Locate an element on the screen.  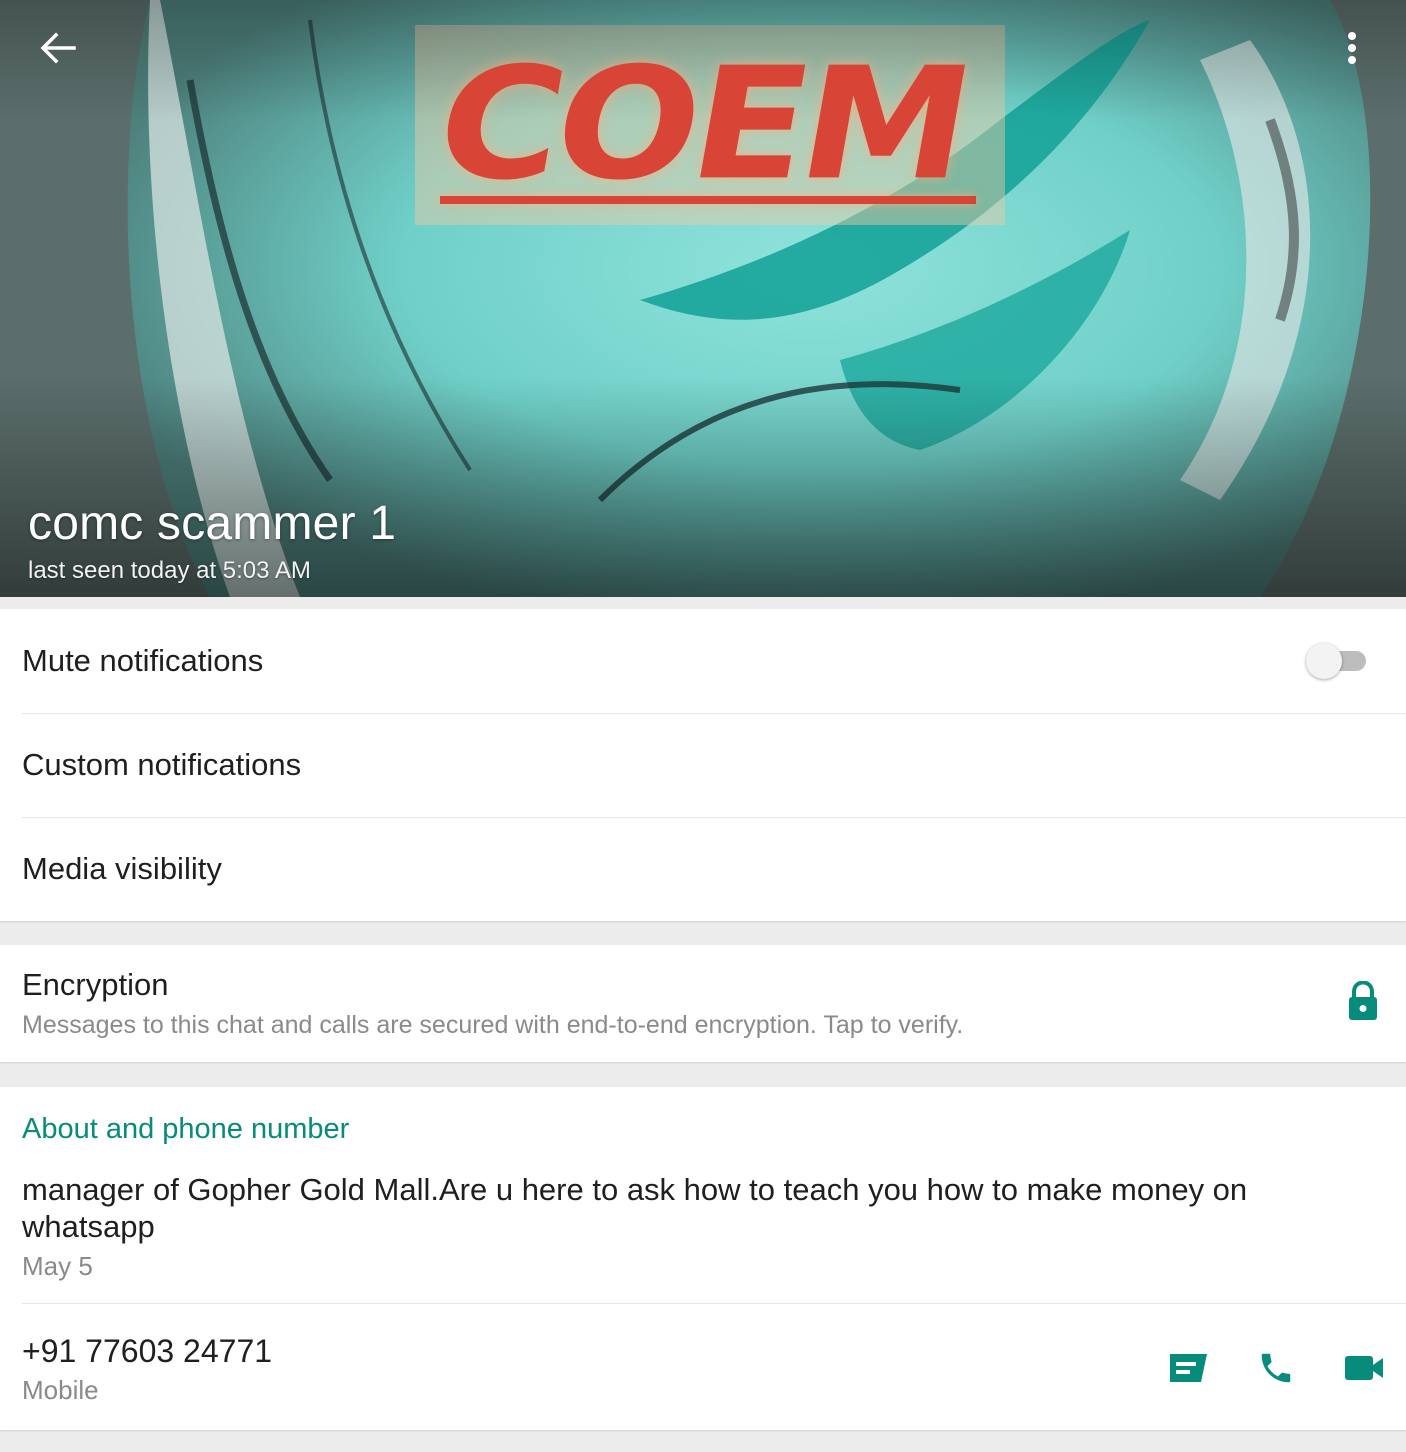
about-section-title: About and phone number is located at coordinates (186, 1129).